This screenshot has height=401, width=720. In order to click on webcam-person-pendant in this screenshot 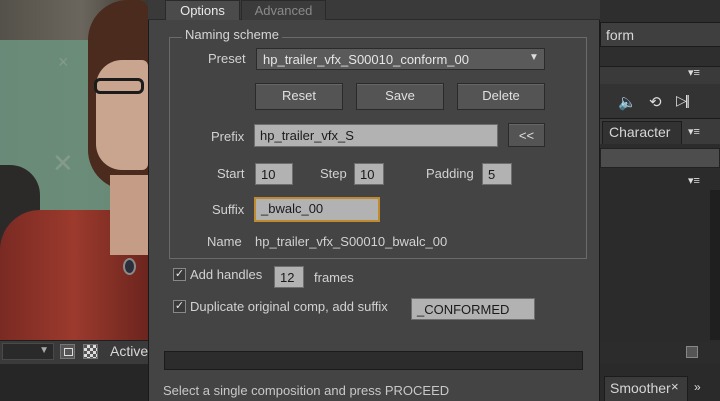, I will do `click(129, 266)`.